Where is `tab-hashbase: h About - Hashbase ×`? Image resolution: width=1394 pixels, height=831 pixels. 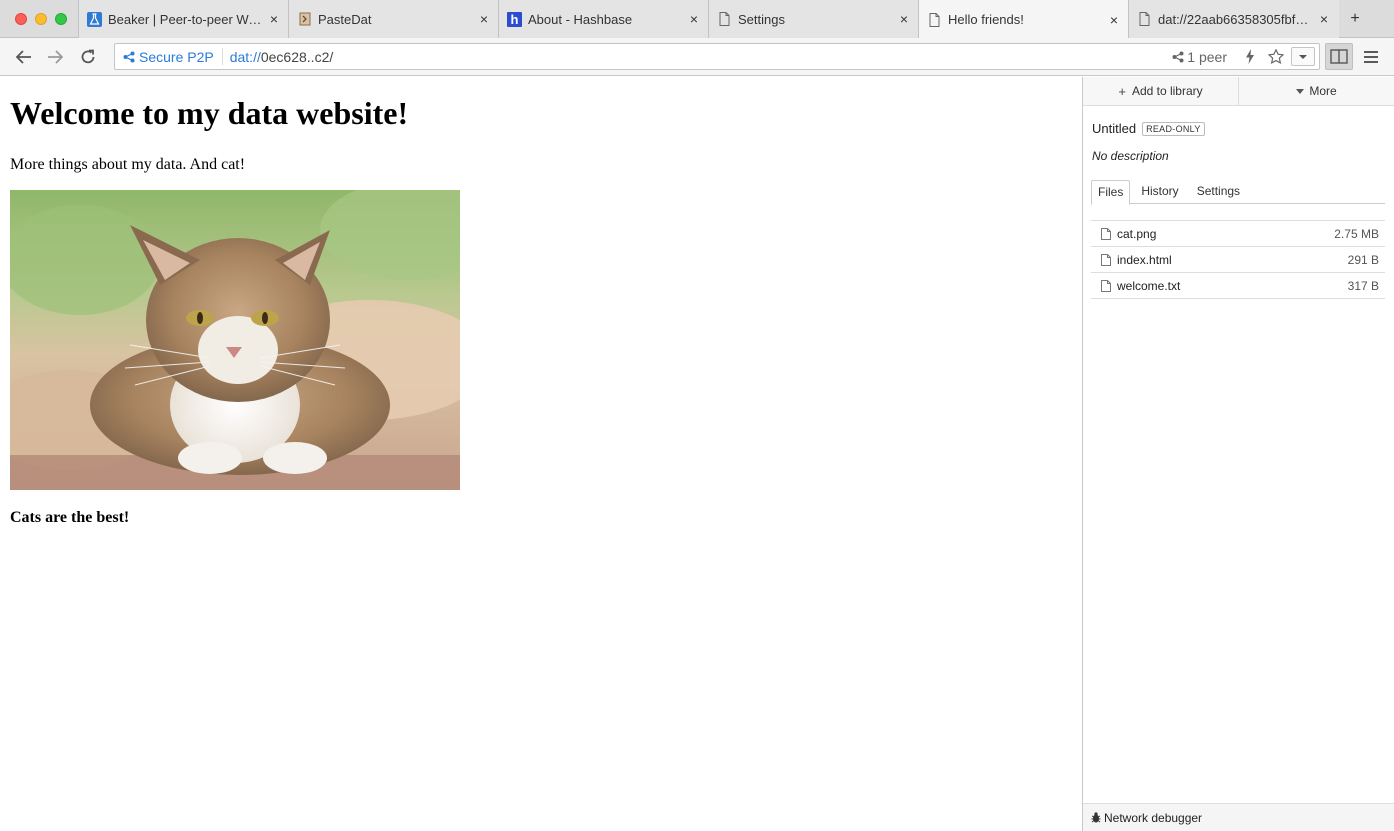 tab-hashbase: h About - Hashbase × is located at coordinates (603, 19).